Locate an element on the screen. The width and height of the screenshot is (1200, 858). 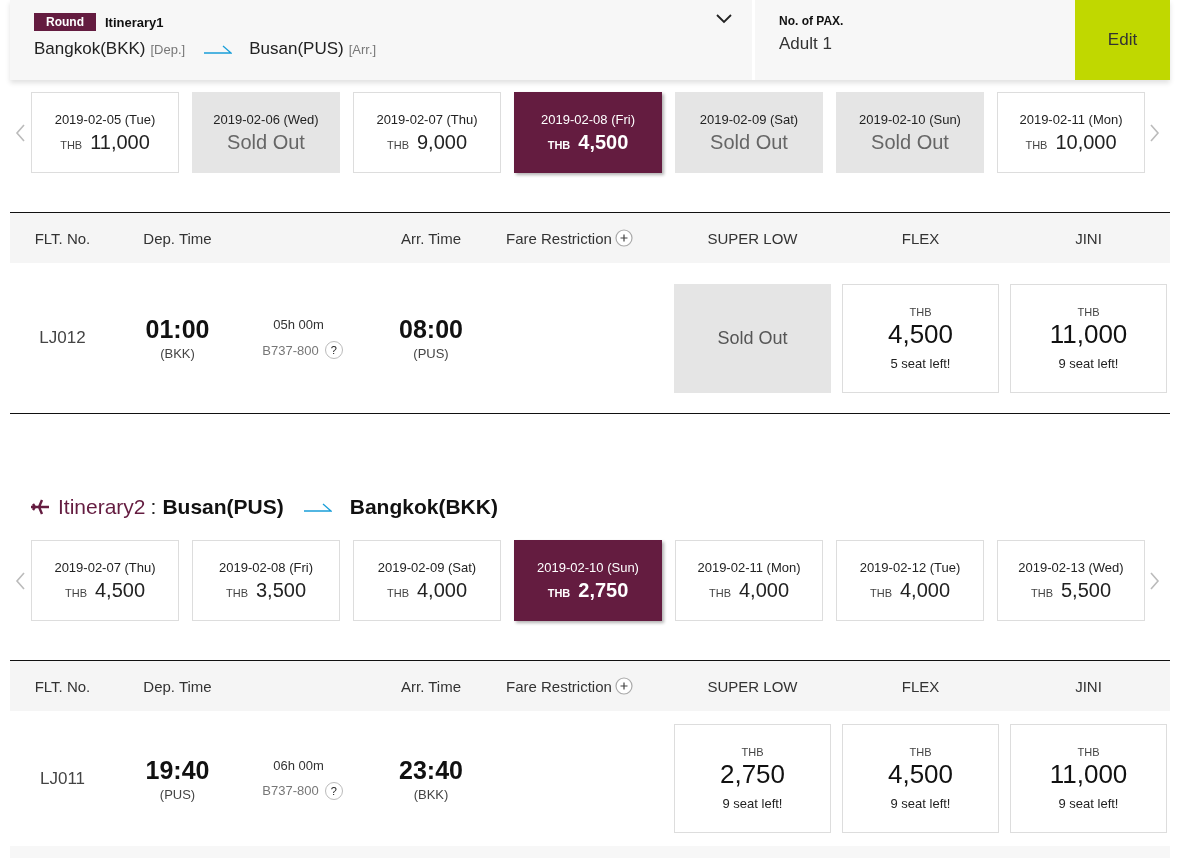
seats-left: 5 seat left! is located at coordinates (920, 363).